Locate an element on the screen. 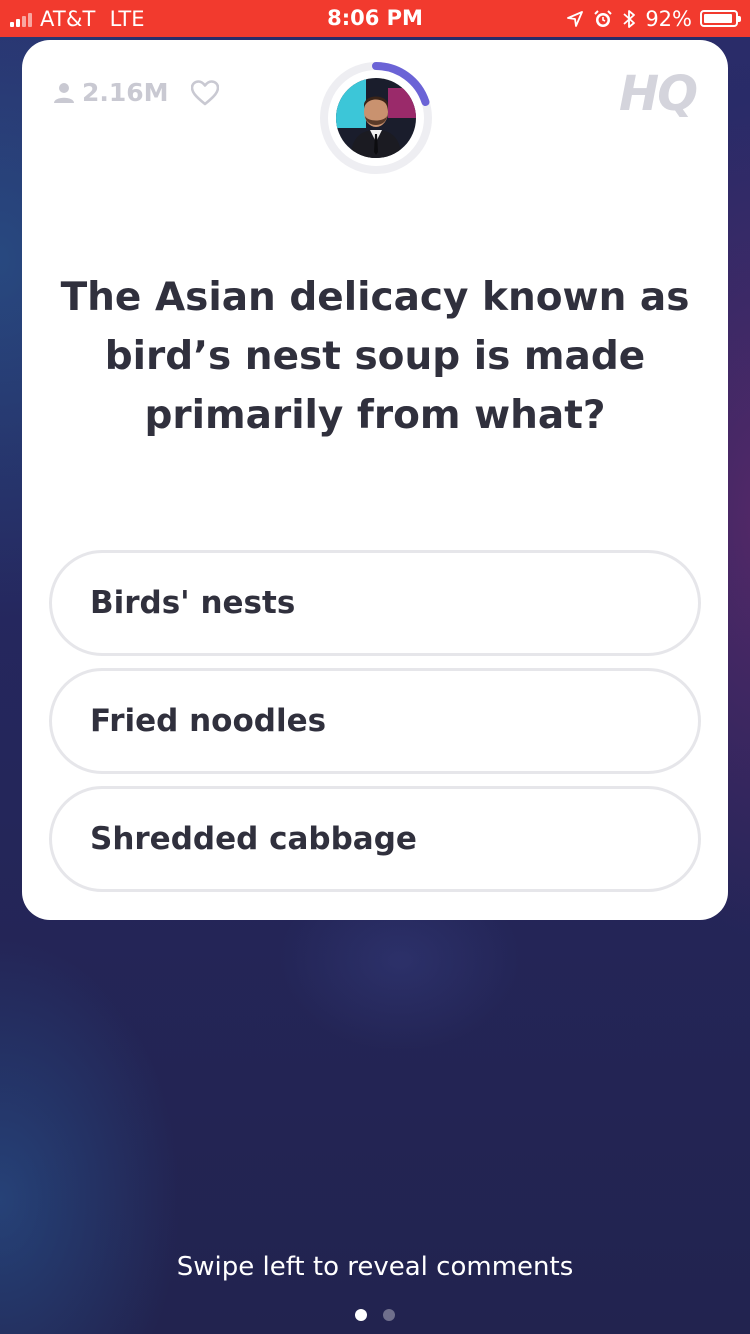  alarm-icon is located at coordinates (603, 19).